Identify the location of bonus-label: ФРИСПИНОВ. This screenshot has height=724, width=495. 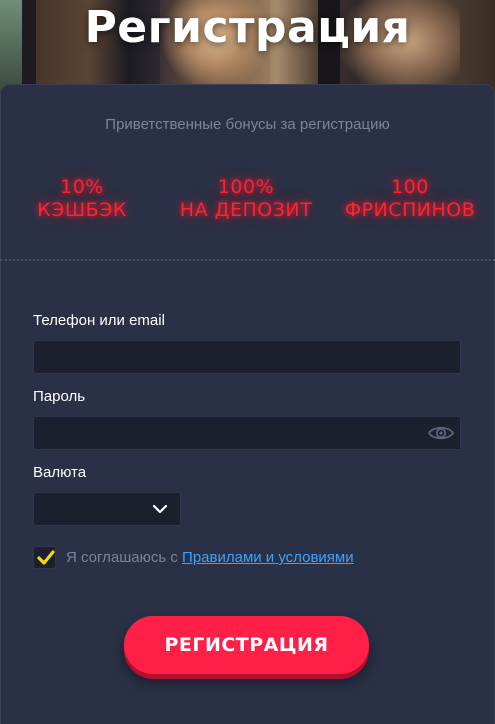
(410, 210).